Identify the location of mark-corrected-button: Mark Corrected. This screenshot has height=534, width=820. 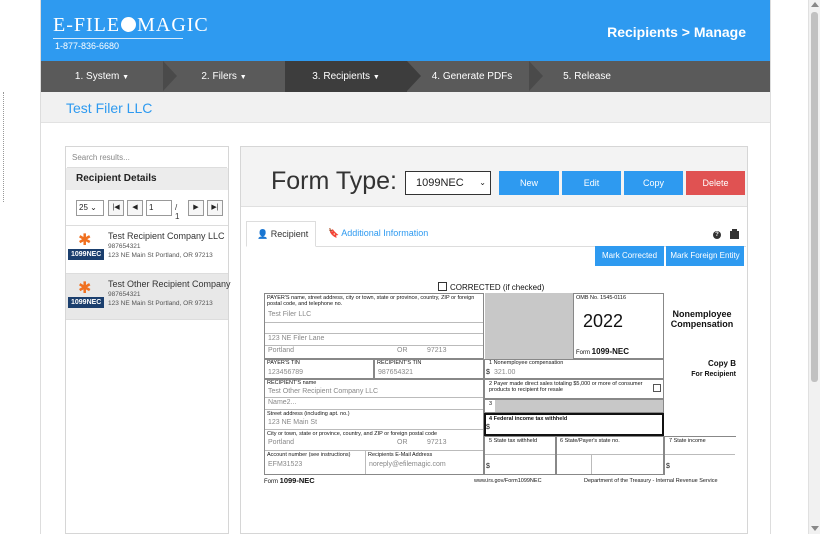
(629, 256).